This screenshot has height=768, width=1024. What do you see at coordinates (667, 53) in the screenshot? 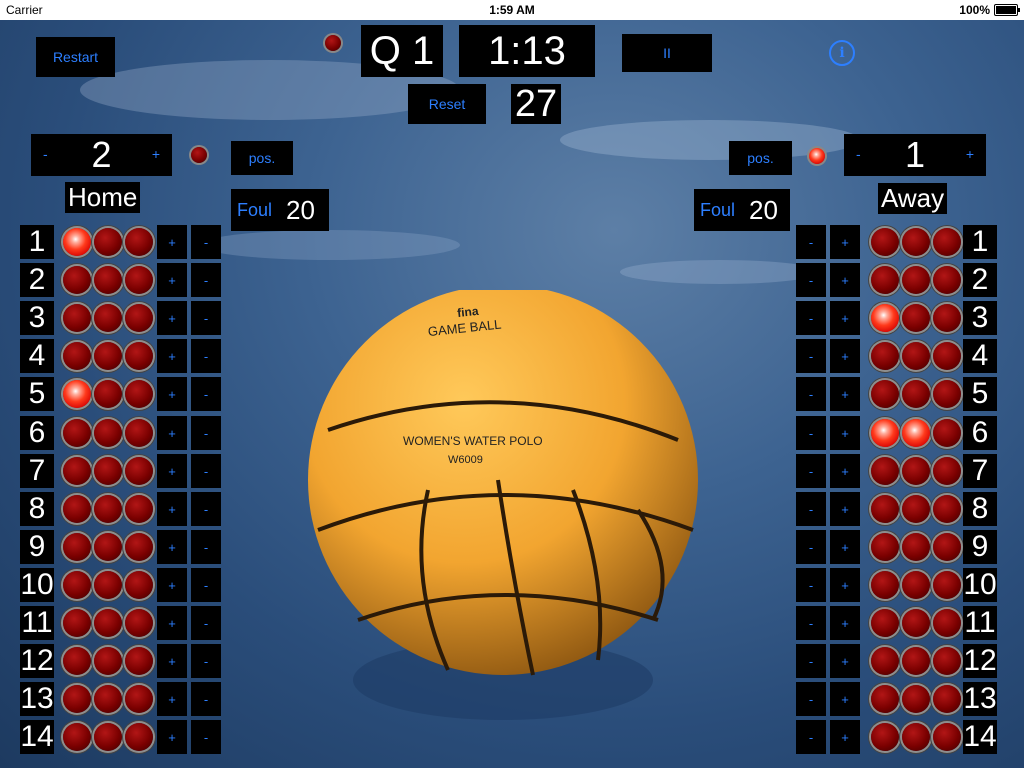
I see `pause-button: II` at bounding box center [667, 53].